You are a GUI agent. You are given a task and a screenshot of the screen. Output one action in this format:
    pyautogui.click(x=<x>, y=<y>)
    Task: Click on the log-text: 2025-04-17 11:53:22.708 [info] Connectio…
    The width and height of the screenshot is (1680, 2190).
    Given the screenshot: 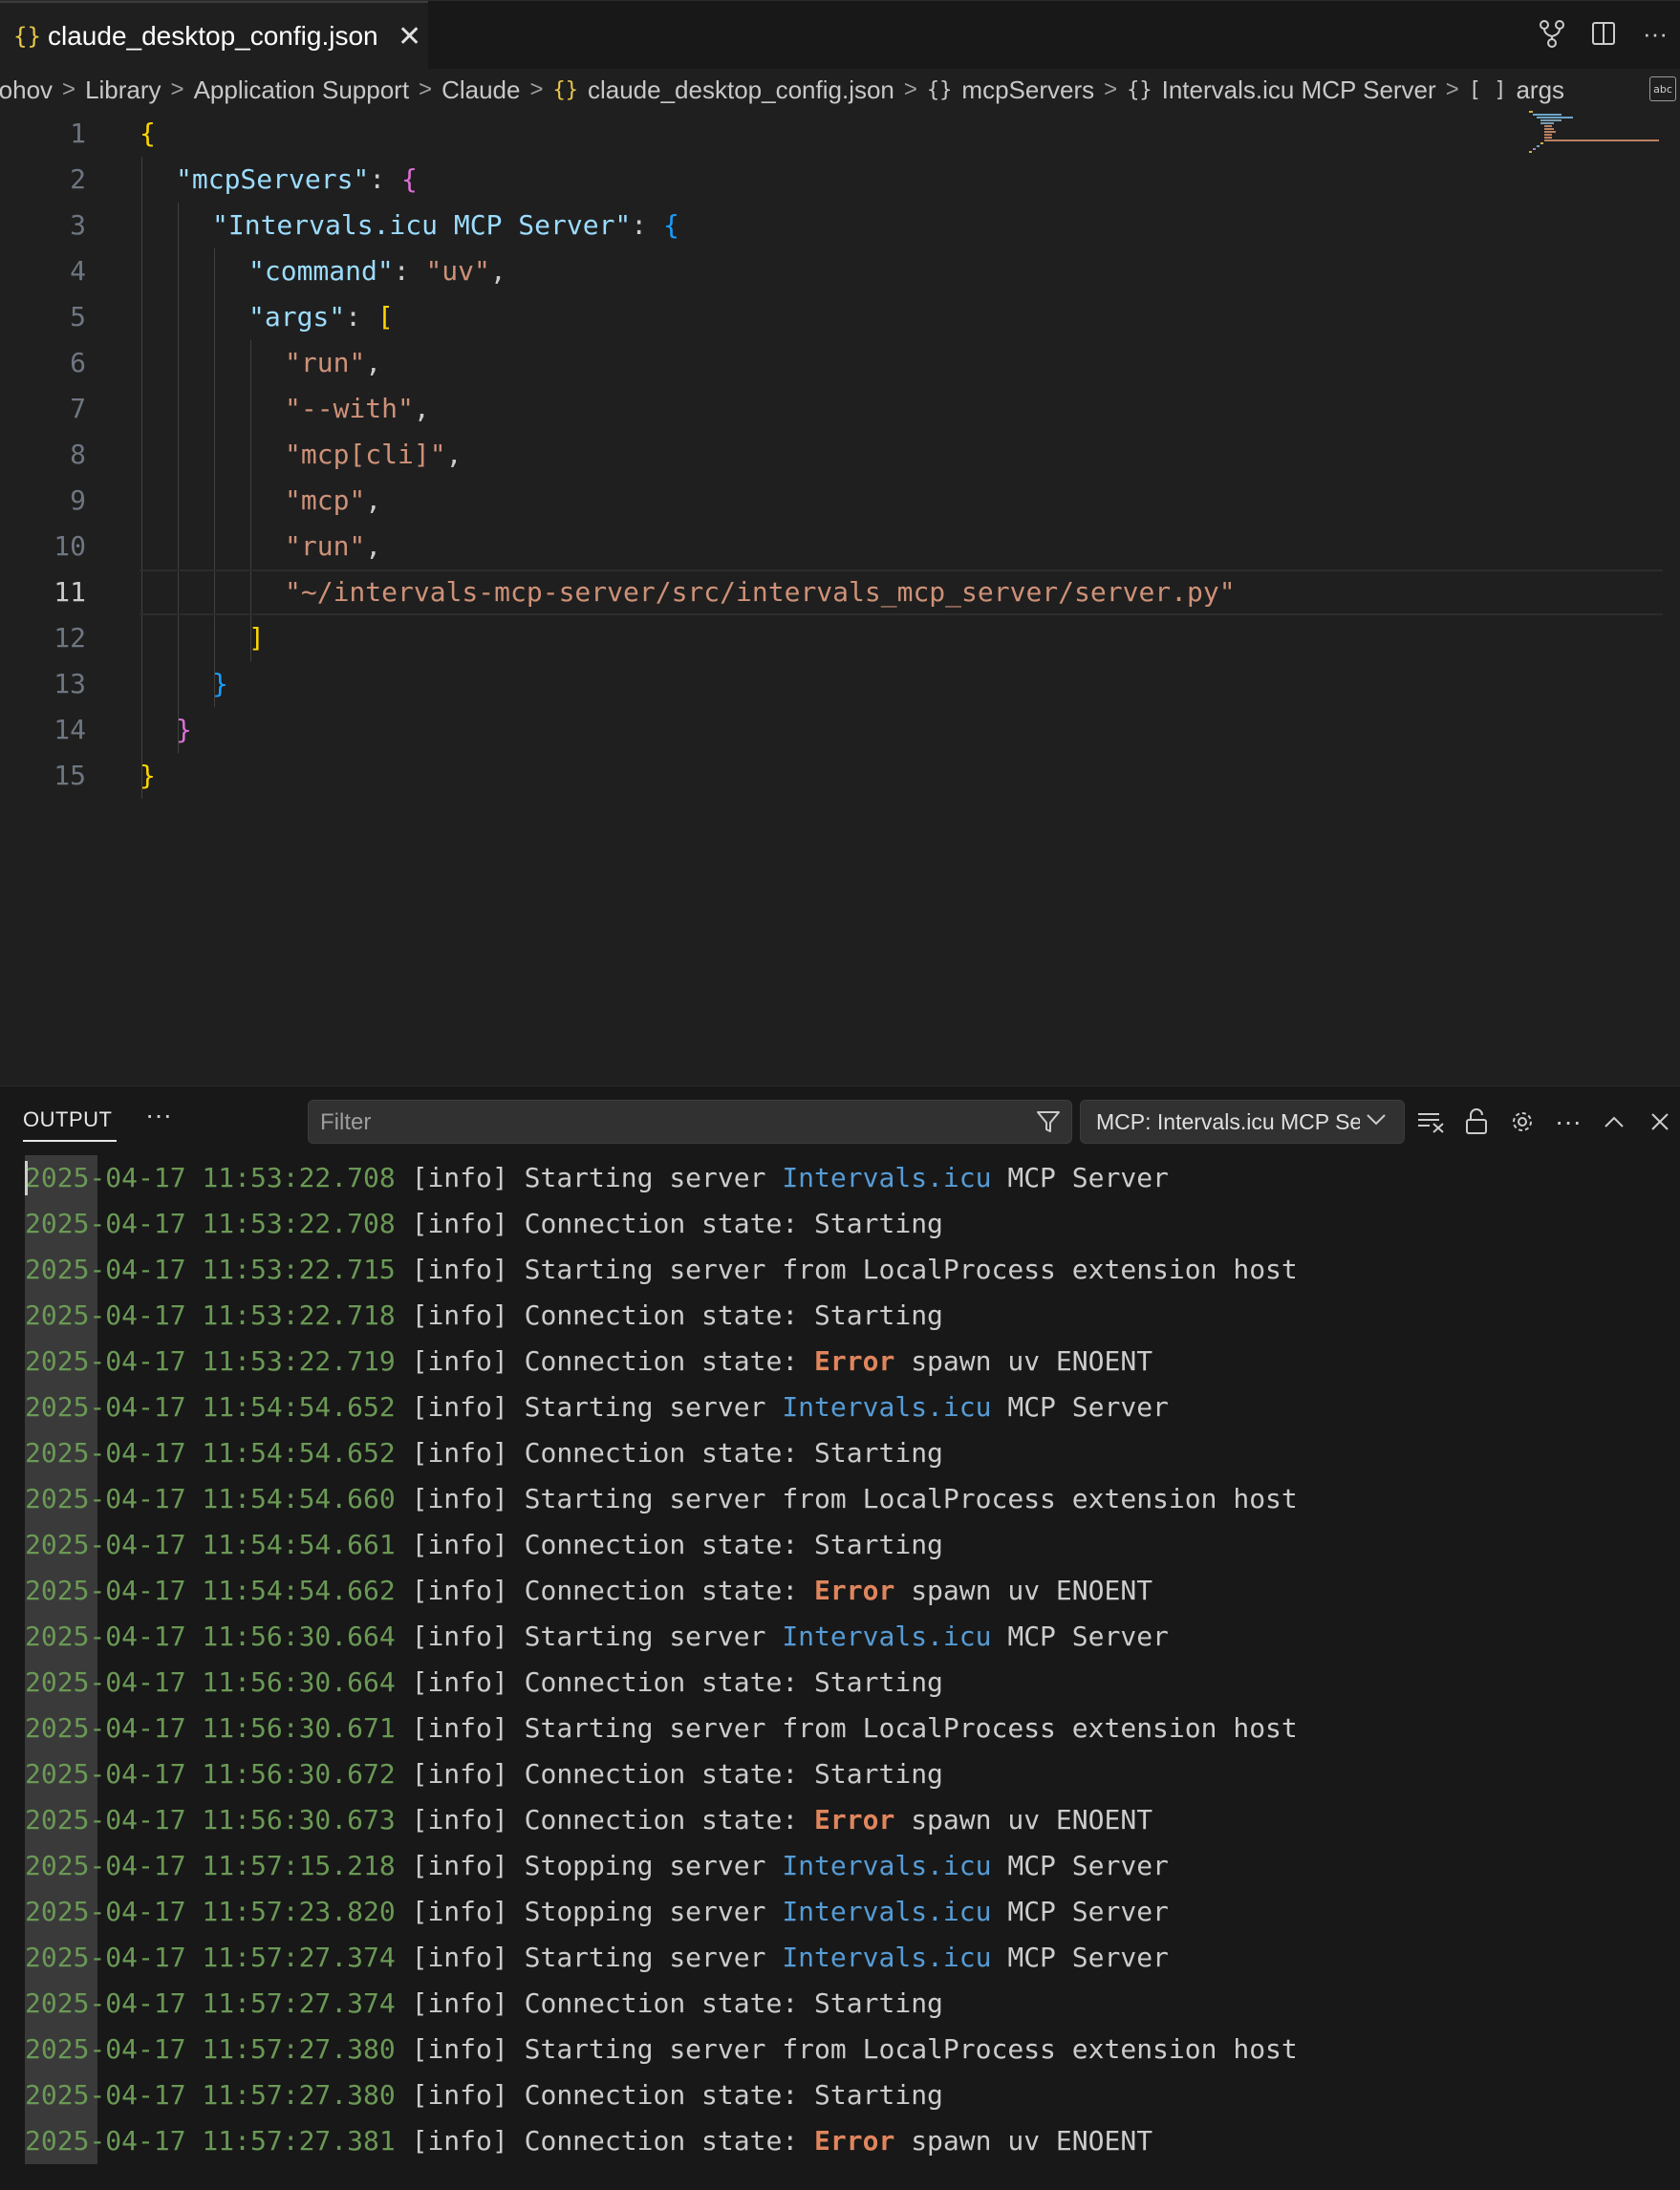 What is the action you would take?
    pyautogui.click(x=484, y=1224)
    